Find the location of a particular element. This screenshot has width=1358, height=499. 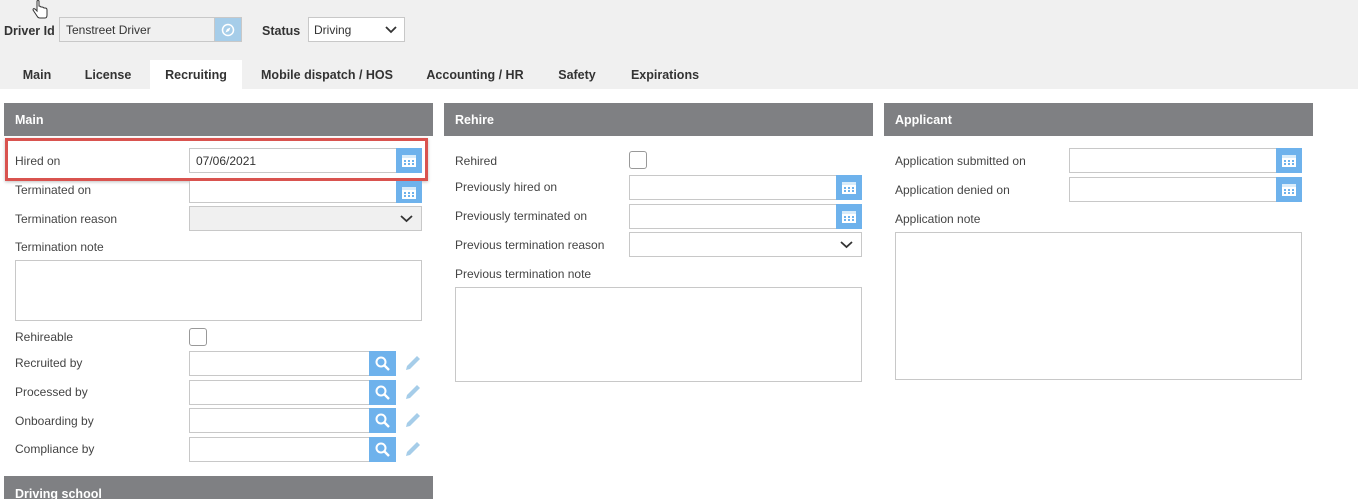

compliance-by-label: Compliance by is located at coordinates (55, 449).